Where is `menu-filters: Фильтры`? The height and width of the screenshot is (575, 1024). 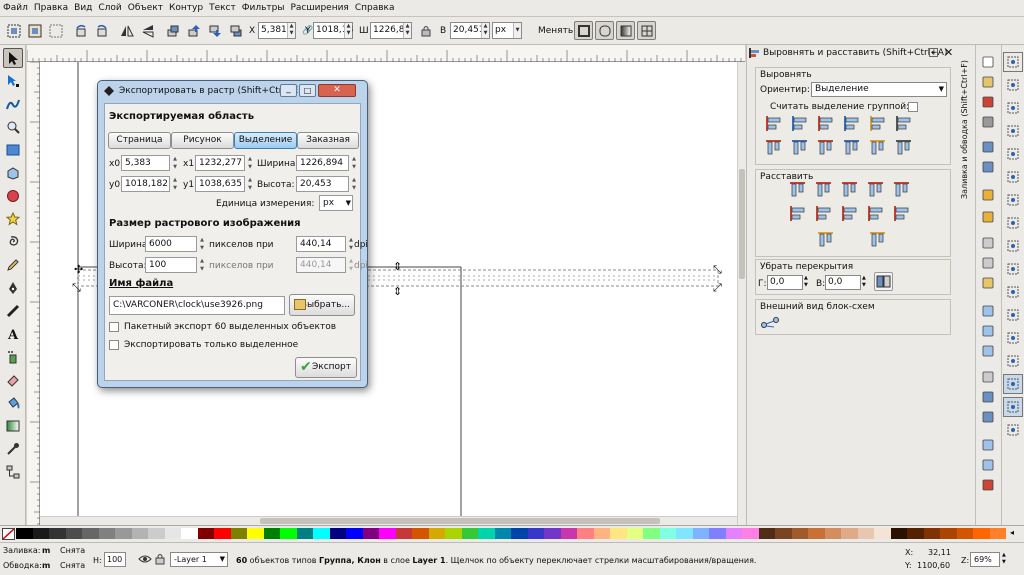
menu-filters: Фильтры is located at coordinates (263, 7).